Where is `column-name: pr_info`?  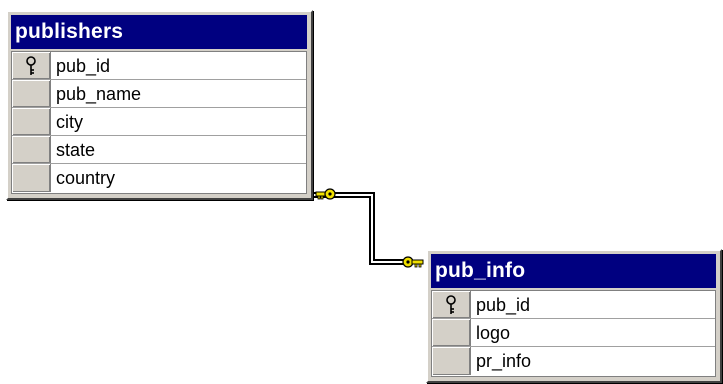
column-name: pr_info is located at coordinates (504, 361).